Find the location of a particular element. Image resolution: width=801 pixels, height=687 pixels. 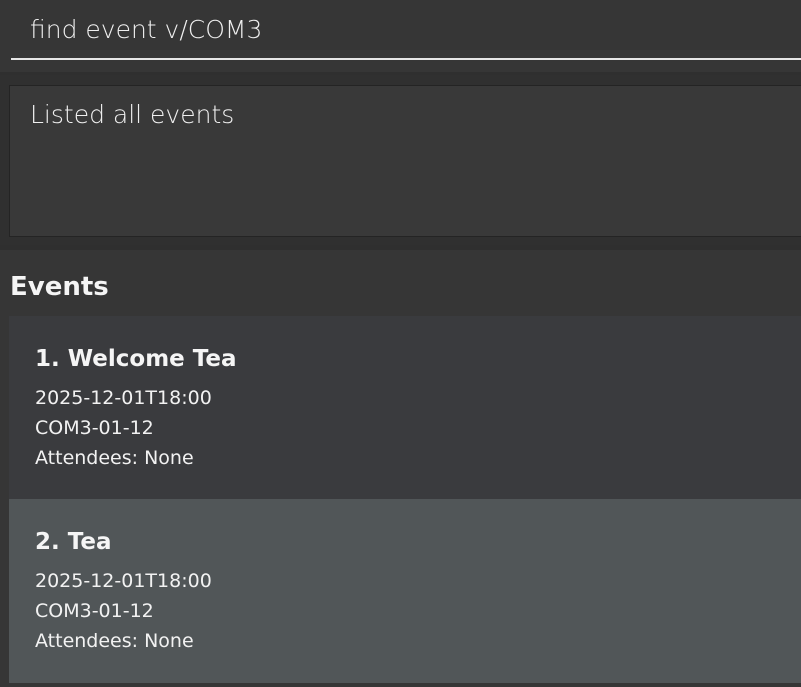

event-title: 2. Tea is located at coordinates (73, 542).